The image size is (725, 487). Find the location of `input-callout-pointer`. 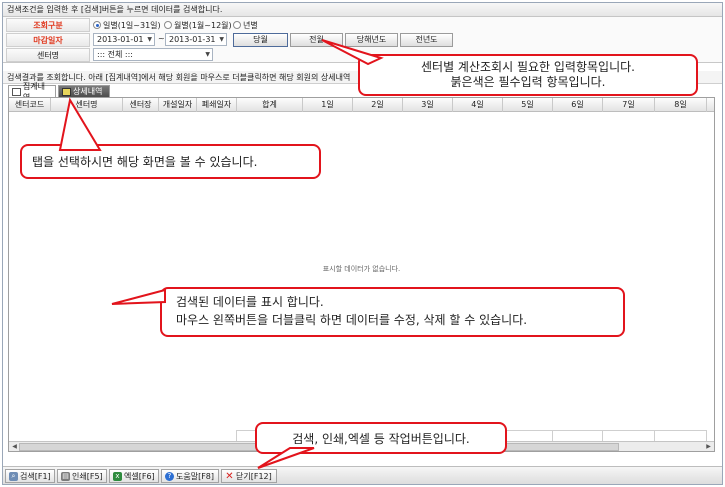

input-callout-pointer is located at coordinates (352, 52).